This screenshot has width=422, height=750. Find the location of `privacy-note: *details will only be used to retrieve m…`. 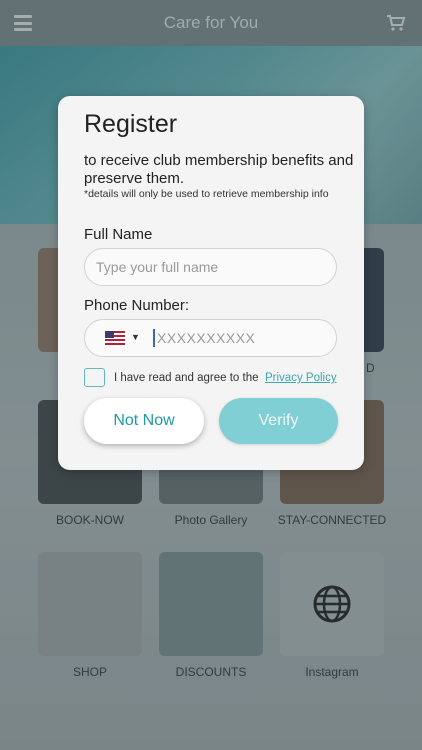

privacy-note: *details will only be used to retrieve m… is located at coordinates (206, 194).